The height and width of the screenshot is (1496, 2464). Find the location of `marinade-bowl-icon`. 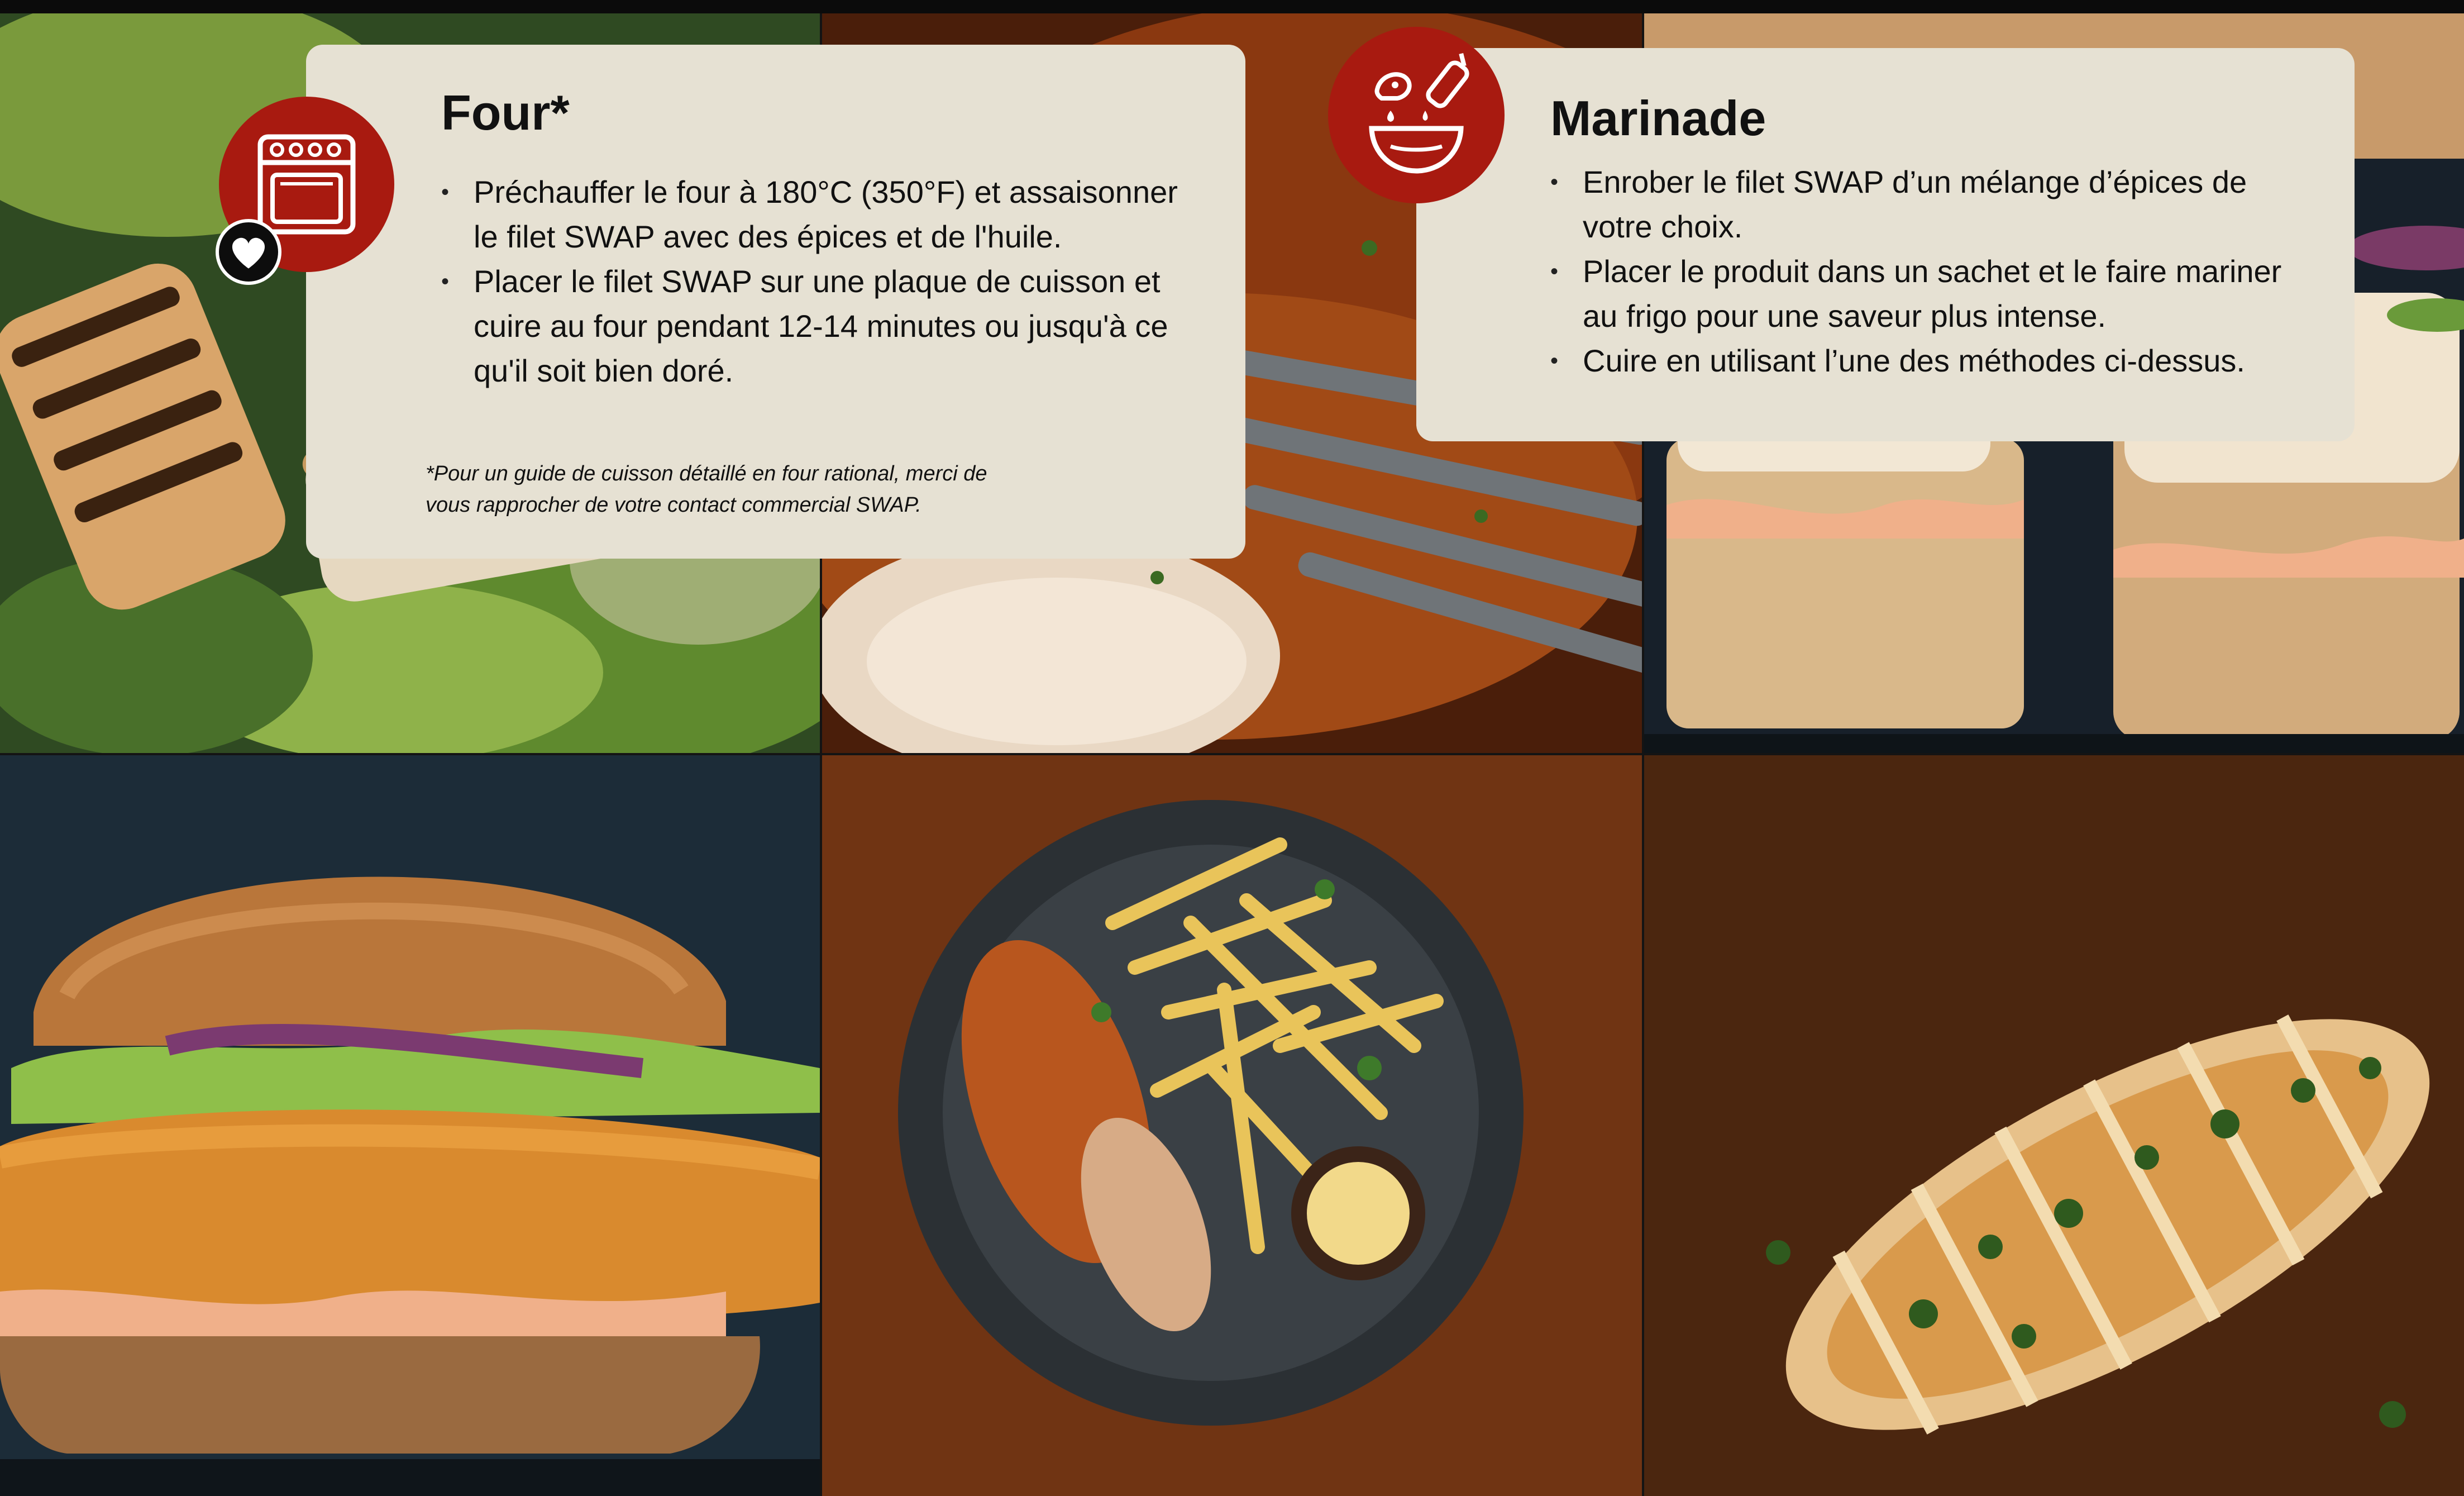

marinade-bowl-icon is located at coordinates (1419, 113).